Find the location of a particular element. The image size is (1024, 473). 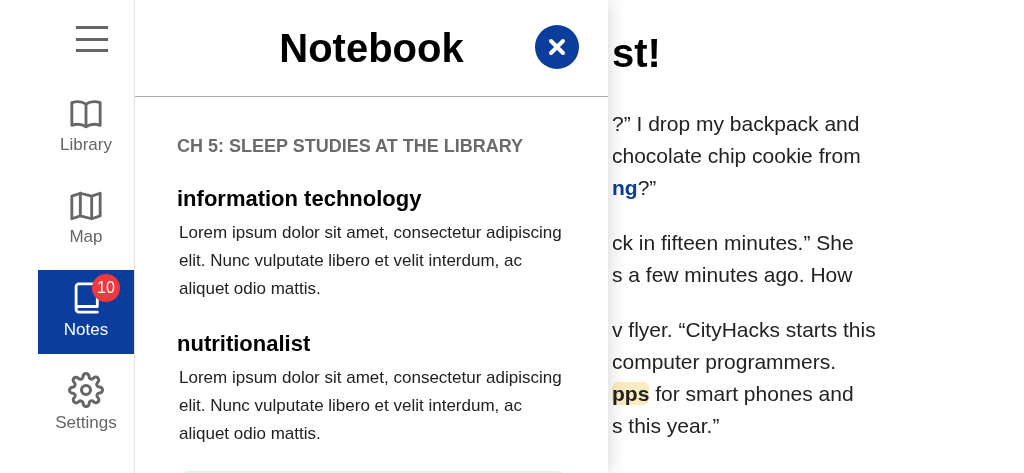

story-text: ?” I drop my backpack and is located at coordinates (736, 123).